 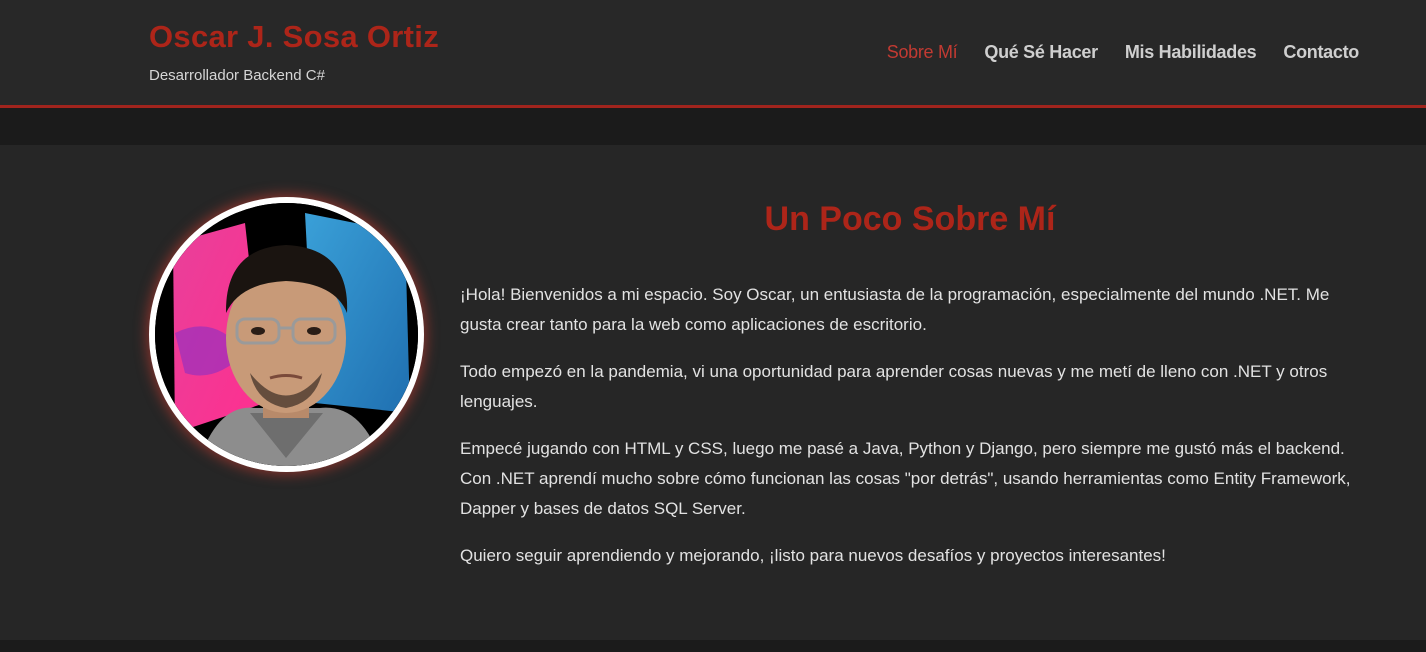 I want to click on nav-link-sobre-mi: Sobre Mí, so click(x=922, y=52).